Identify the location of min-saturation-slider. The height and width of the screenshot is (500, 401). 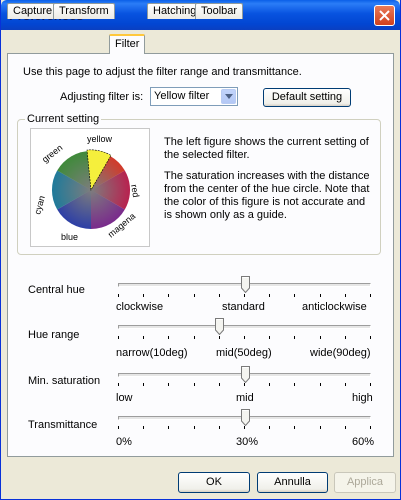
(245, 375).